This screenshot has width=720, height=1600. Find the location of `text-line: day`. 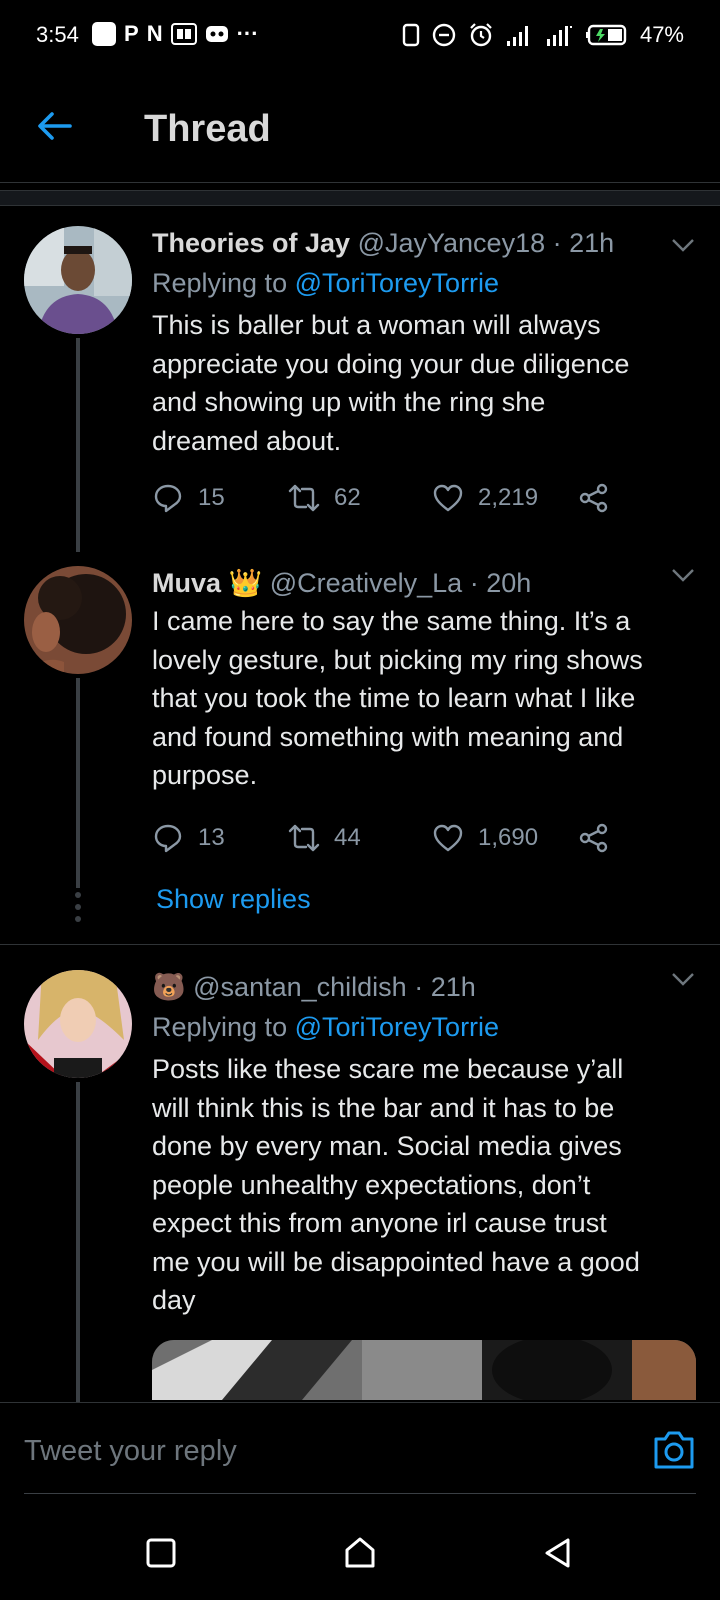

text-line: day is located at coordinates (174, 1300).